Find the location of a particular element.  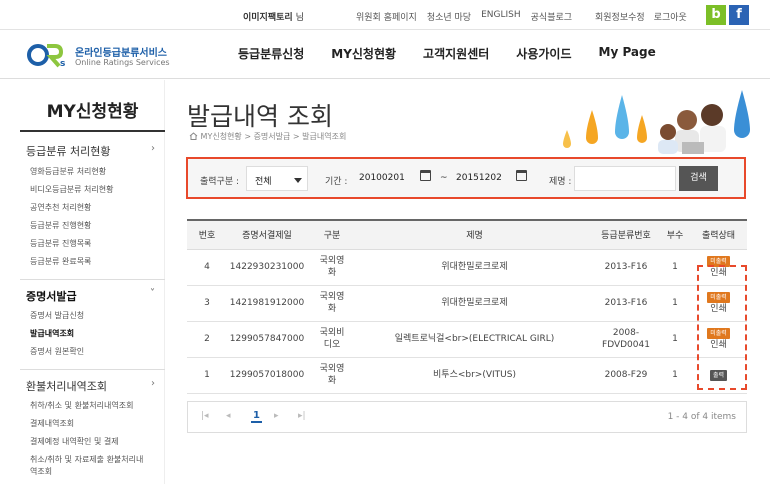

cell-rating-no: 2008- FDVD0041 is located at coordinates (626, 339).